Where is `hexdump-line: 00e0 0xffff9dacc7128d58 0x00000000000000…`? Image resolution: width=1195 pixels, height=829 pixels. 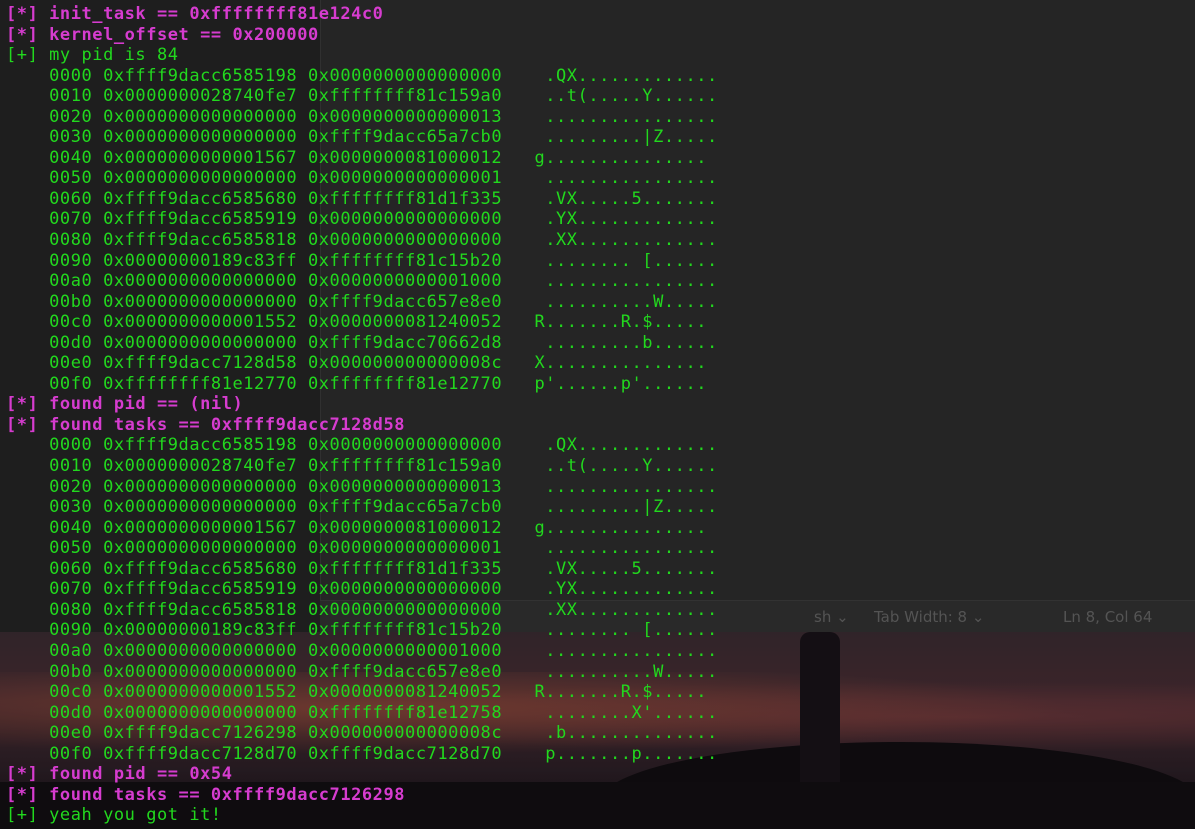 hexdump-line: 00e0 0xffff9dacc7128d58 0x00000000000000… is located at coordinates (357, 363).